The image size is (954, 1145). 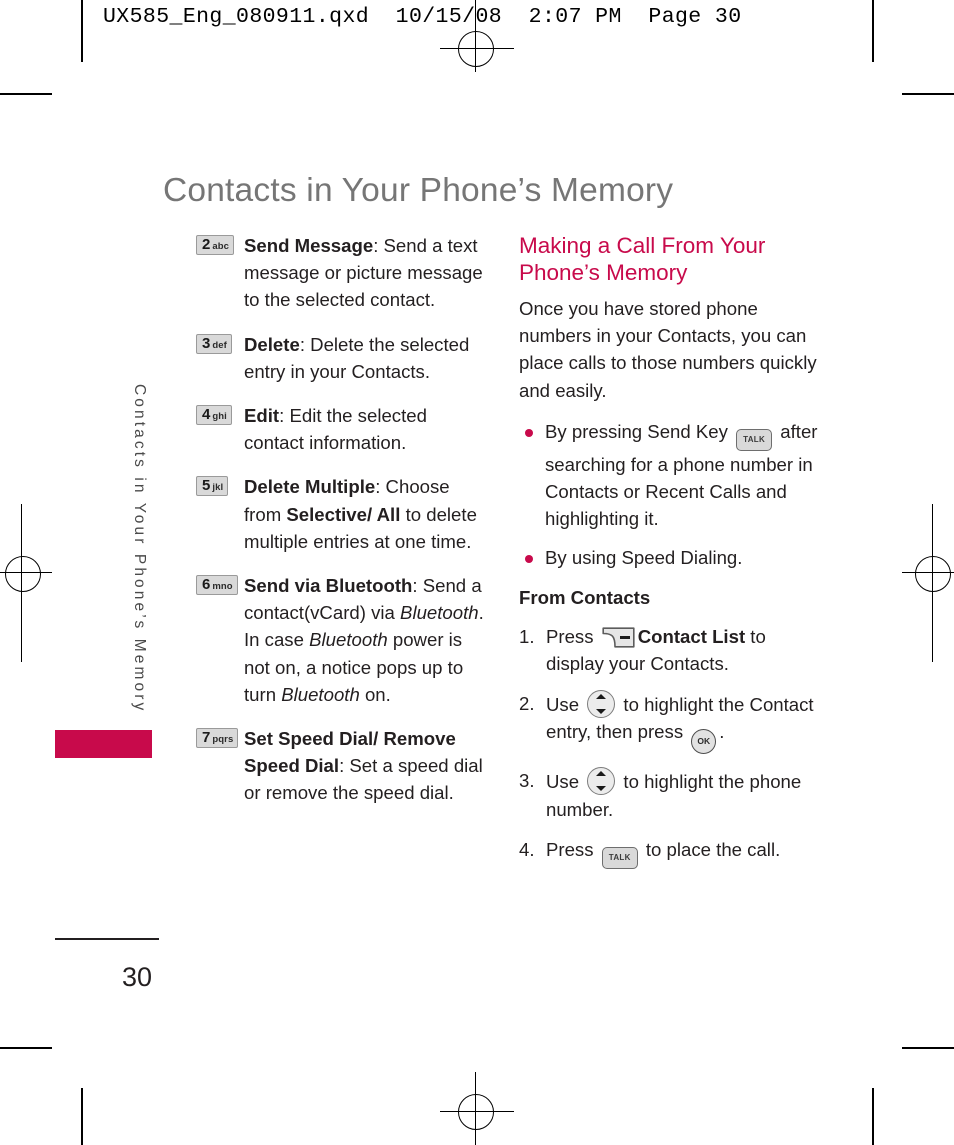 I want to click on crop-mark-bottom-left-horizontal, so click(x=26, y=1048).